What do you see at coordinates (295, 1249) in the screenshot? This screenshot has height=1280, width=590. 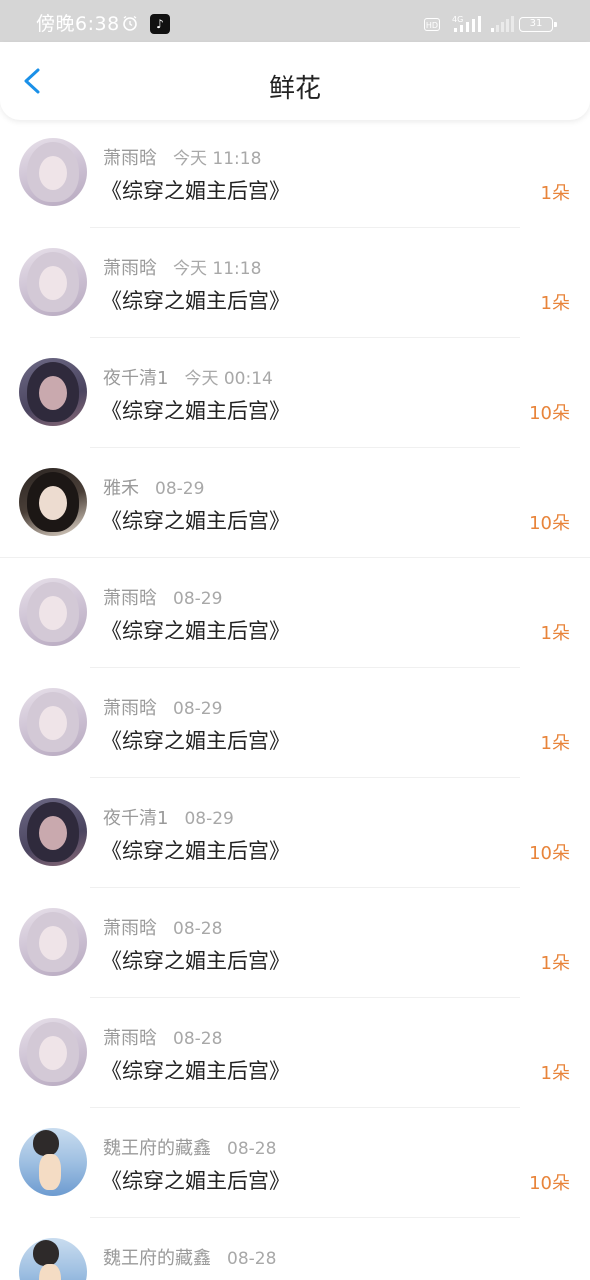 I see `list-item: 魏王府的藏鑫 08-28` at bounding box center [295, 1249].